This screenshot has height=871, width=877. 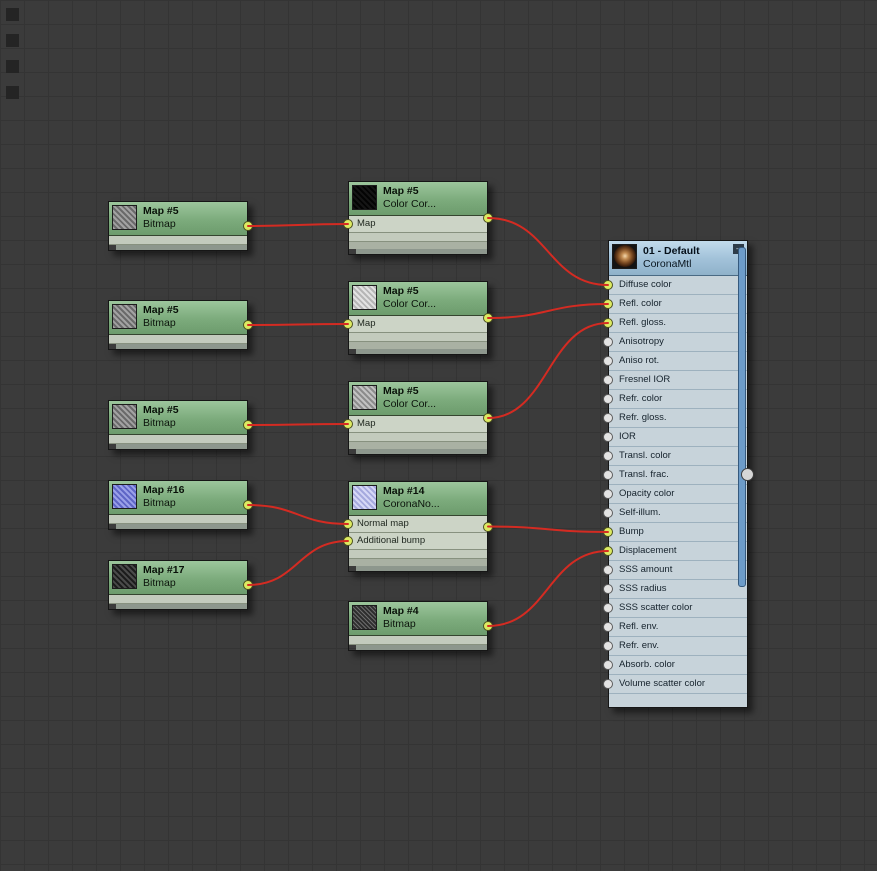 What do you see at coordinates (415, 524) in the screenshot?
I see `slot-normal-map: Normal map` at bounding box center [415, 524].